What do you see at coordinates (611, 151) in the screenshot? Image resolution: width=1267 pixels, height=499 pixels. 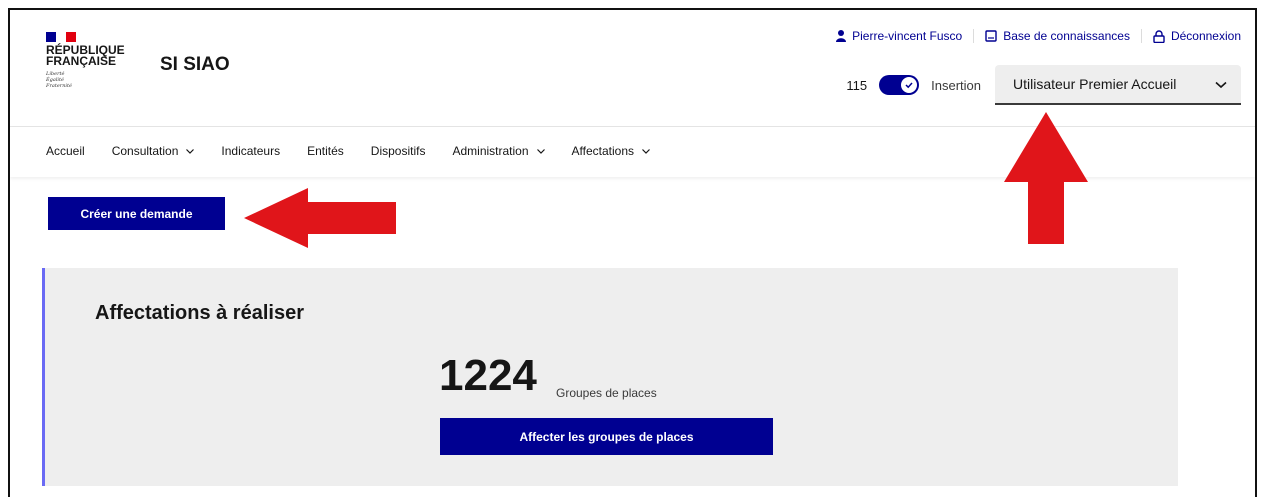 I see `nav-item-affectations: Affectations` at bounding box center [611, 151].